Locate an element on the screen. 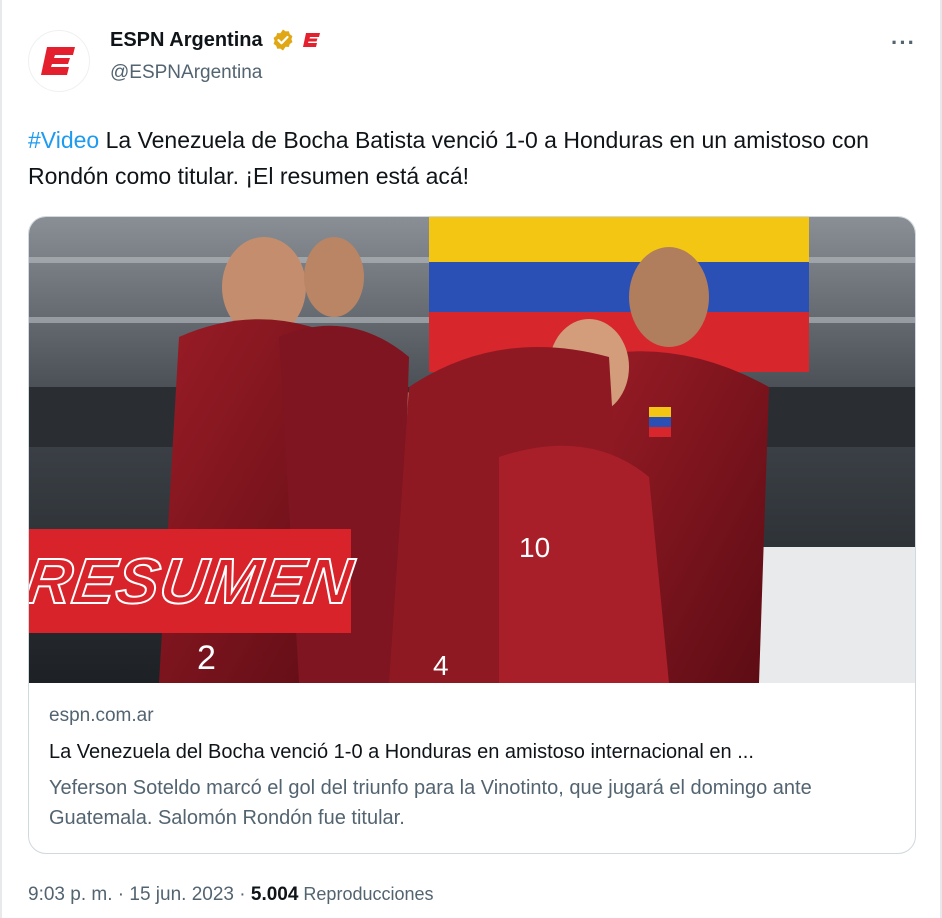 The width and height of the screenshot is (942, 918). verified-badge-icon is located at coordinates (283, 40).